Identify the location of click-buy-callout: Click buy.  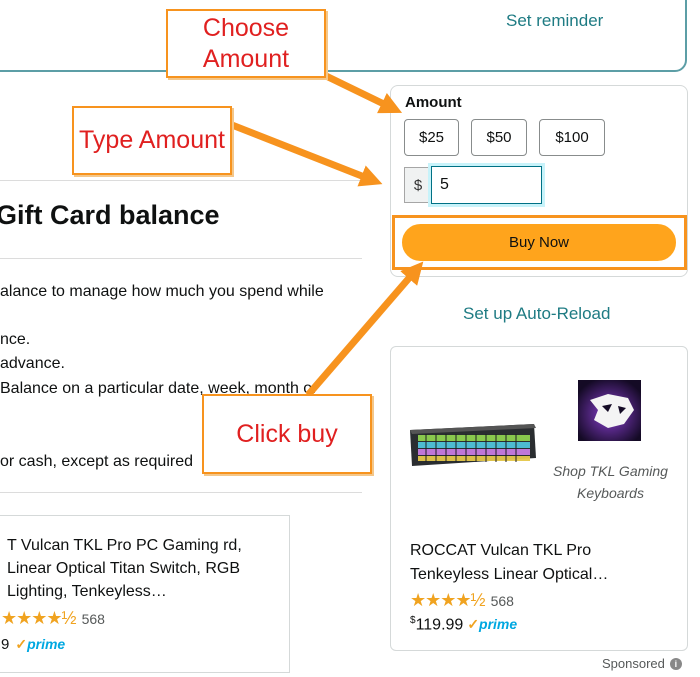
(287, 434).